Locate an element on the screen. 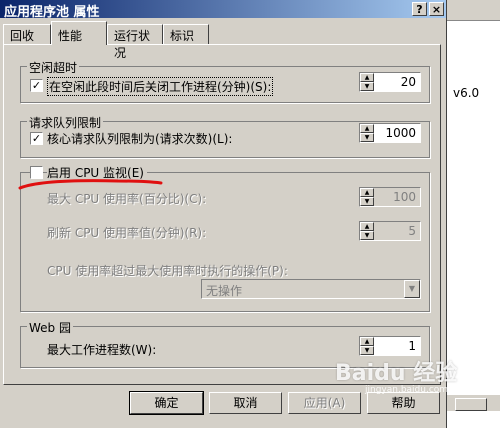  ok-button: 确定 is located at coordinates (166, 403).